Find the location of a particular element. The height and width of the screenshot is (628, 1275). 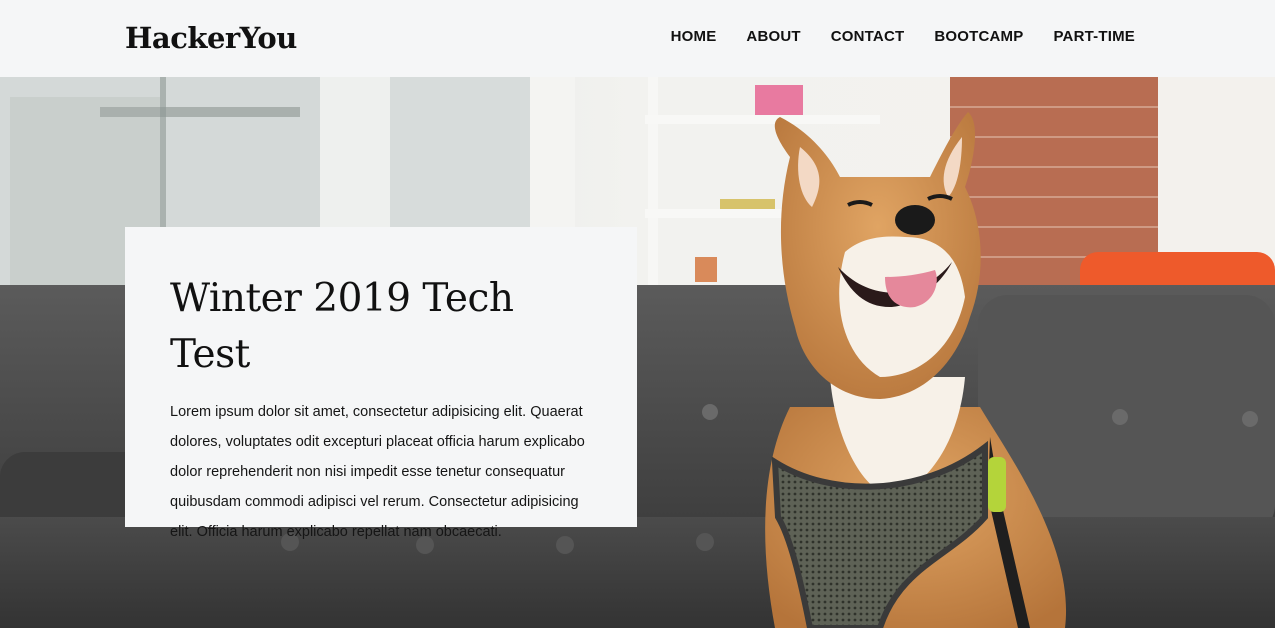

nav-about-link: ABOUT is located at coordinates (773, 37).